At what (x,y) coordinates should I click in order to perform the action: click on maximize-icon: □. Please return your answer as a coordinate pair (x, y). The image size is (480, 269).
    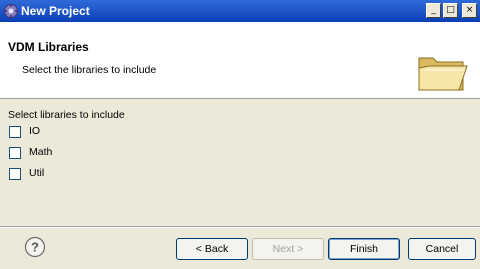
    Looking at the image, I should click on (450, 10).